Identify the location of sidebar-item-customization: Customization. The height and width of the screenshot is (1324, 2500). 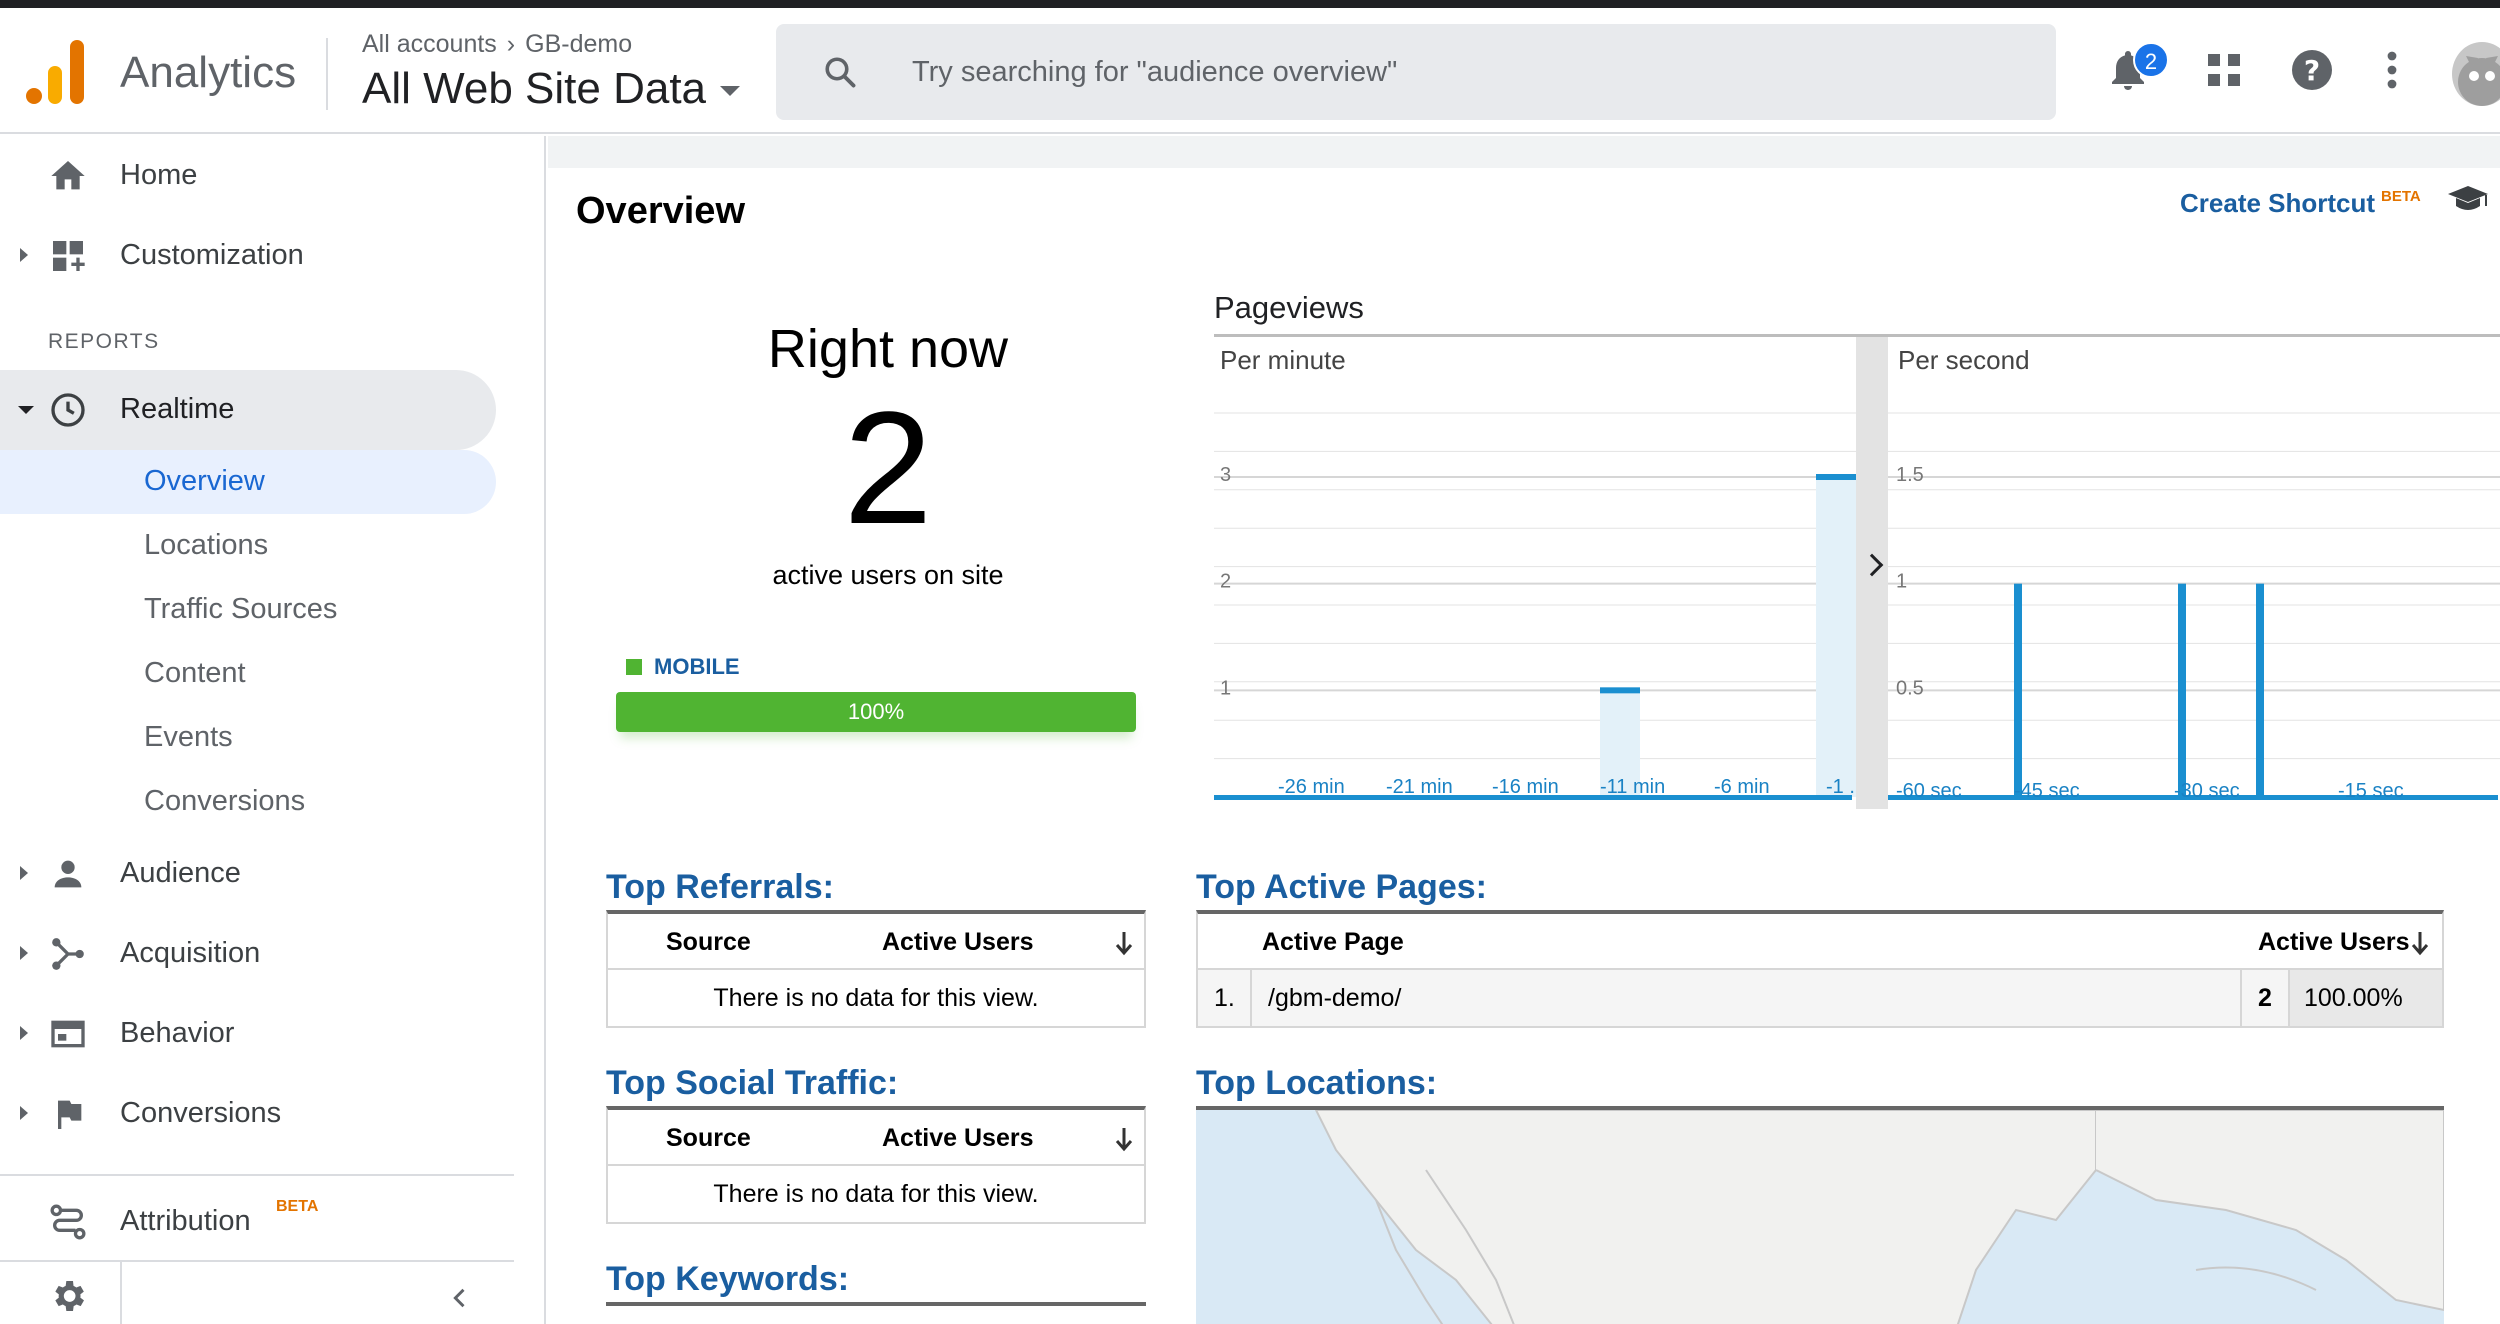
(250, 256).